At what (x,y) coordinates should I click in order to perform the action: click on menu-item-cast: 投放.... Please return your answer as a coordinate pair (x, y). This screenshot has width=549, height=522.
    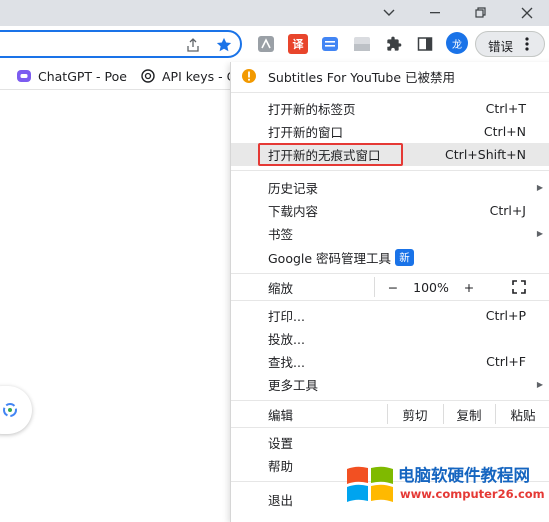
    Looking at the image, I should click on (390, 338).